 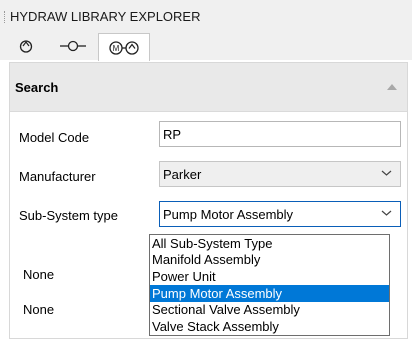 What do you see at coordinates (68, 215) in the screenshot?
I see `subsystem-label: Sub-System type` at bounding box center [68, 215].